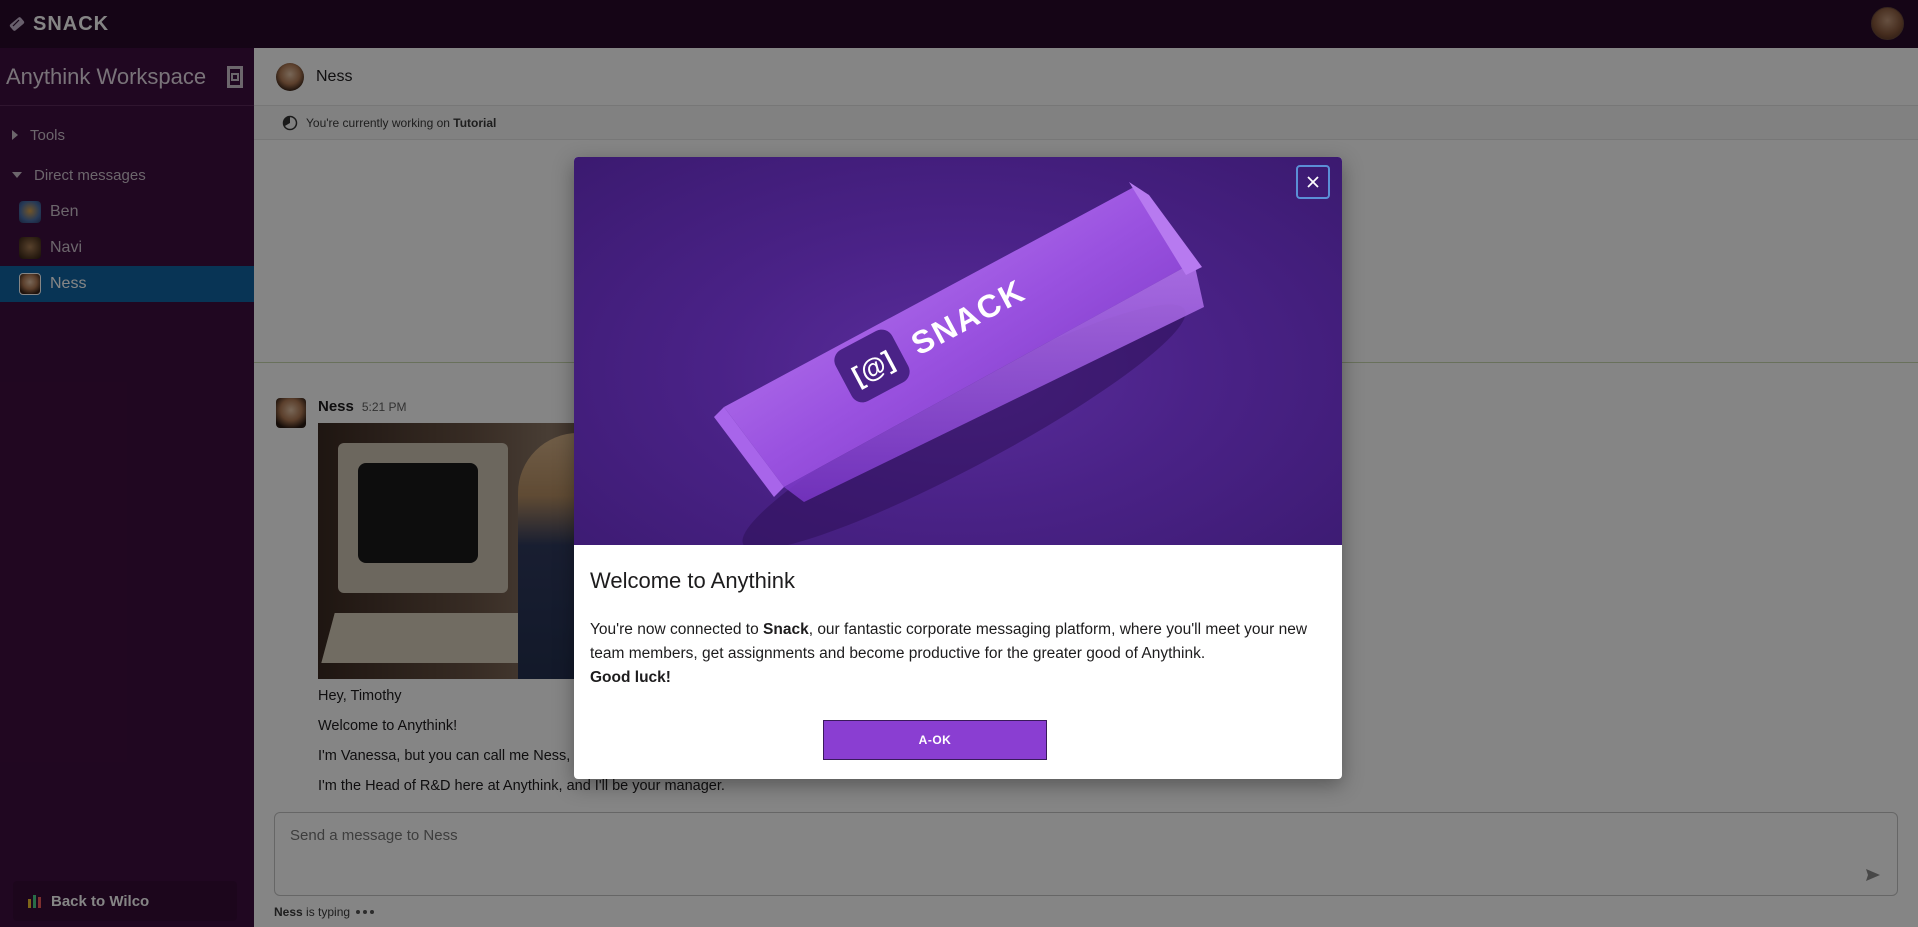 The height and width of the screenshot is (927, 1918). I want to click on modal-body-bold: Snack, so click(786, 629).